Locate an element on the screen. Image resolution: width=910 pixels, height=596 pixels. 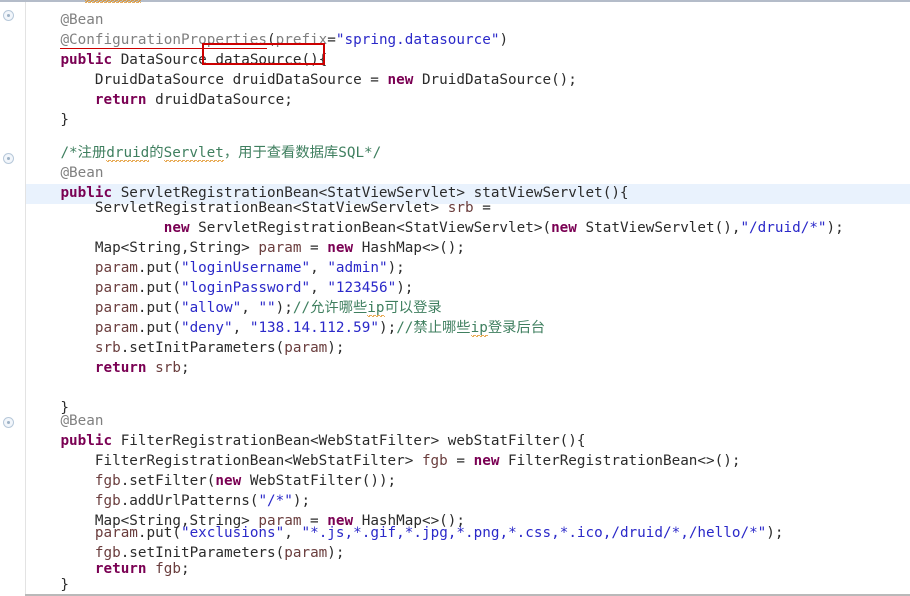
code-line: return druidDataSource; is located at coordinates (159, 100).